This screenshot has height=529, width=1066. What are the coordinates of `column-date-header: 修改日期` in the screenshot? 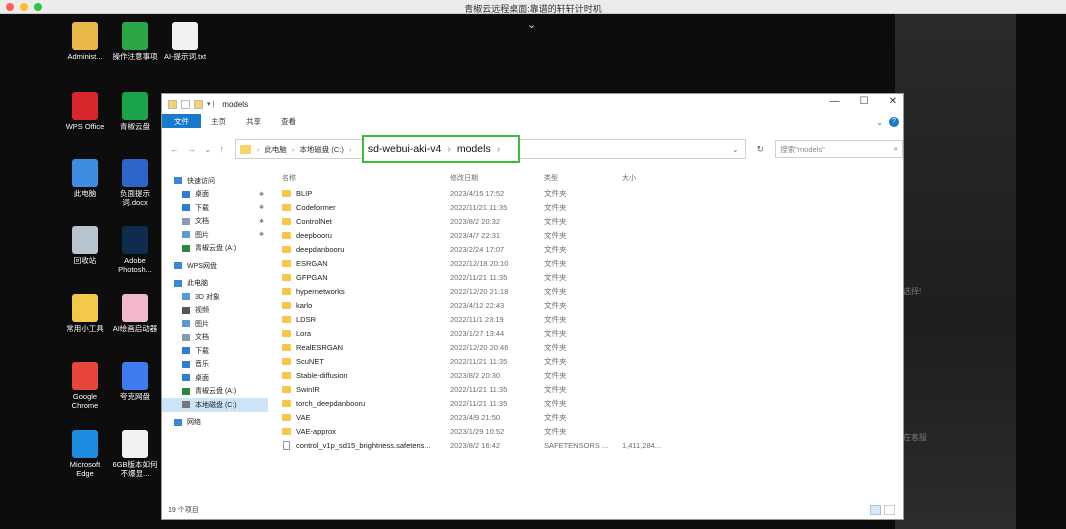 It's located at (497, 178).